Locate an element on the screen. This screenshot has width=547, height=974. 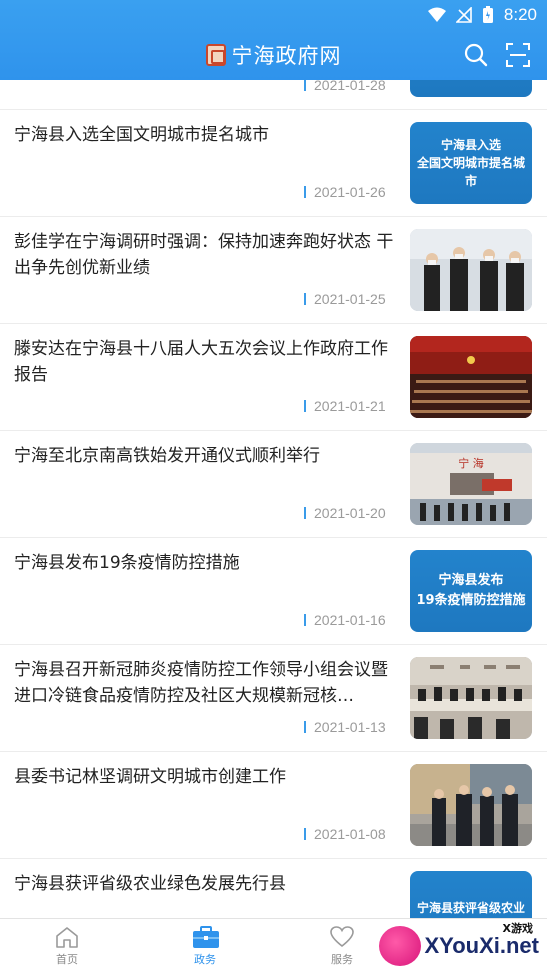
scan-button is located at coordinates (518, 55).